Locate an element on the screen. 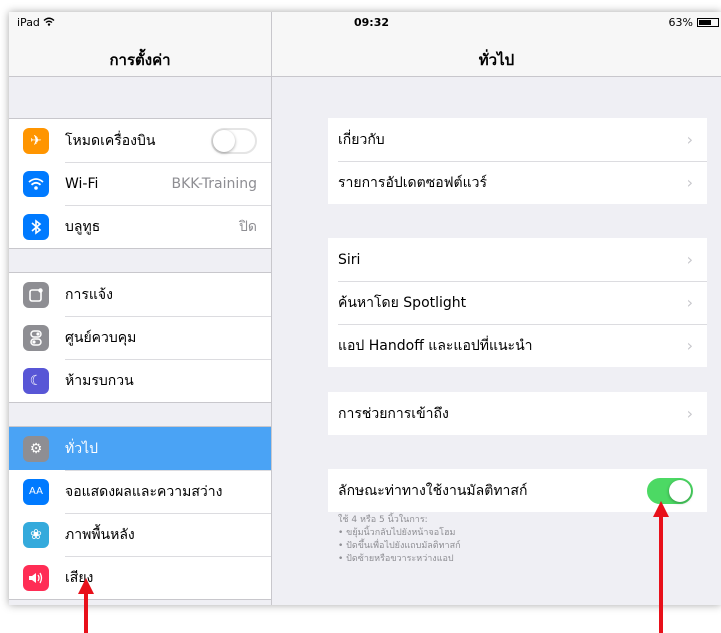 This screenshot has height=633, width=721. sidebar-item-general: ⚙ ทั่วไป is located at coordinates (140, 448).